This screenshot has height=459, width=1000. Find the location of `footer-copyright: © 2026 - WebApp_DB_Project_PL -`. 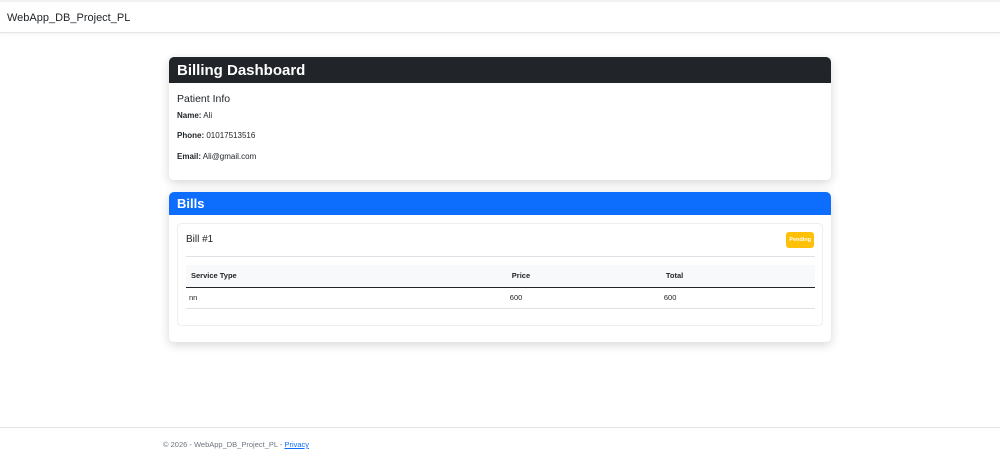

footer-copyright: © 2026 - WebApp_DB_Project_PL - is located at coordinates (224, 444).